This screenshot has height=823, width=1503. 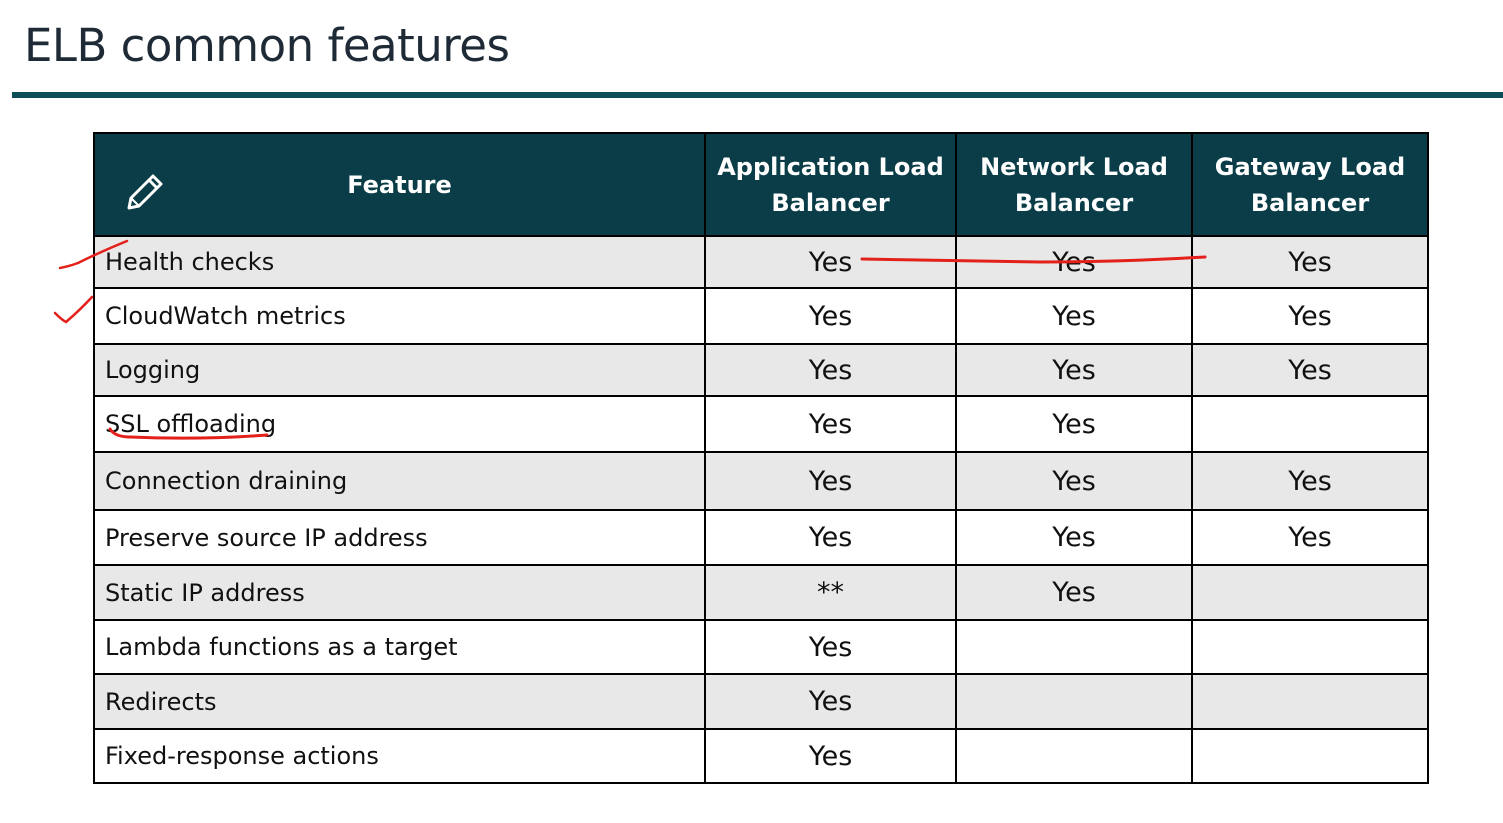 I want to click on cell-feature: Lambda functions as a target, so click(x=399, y=647).